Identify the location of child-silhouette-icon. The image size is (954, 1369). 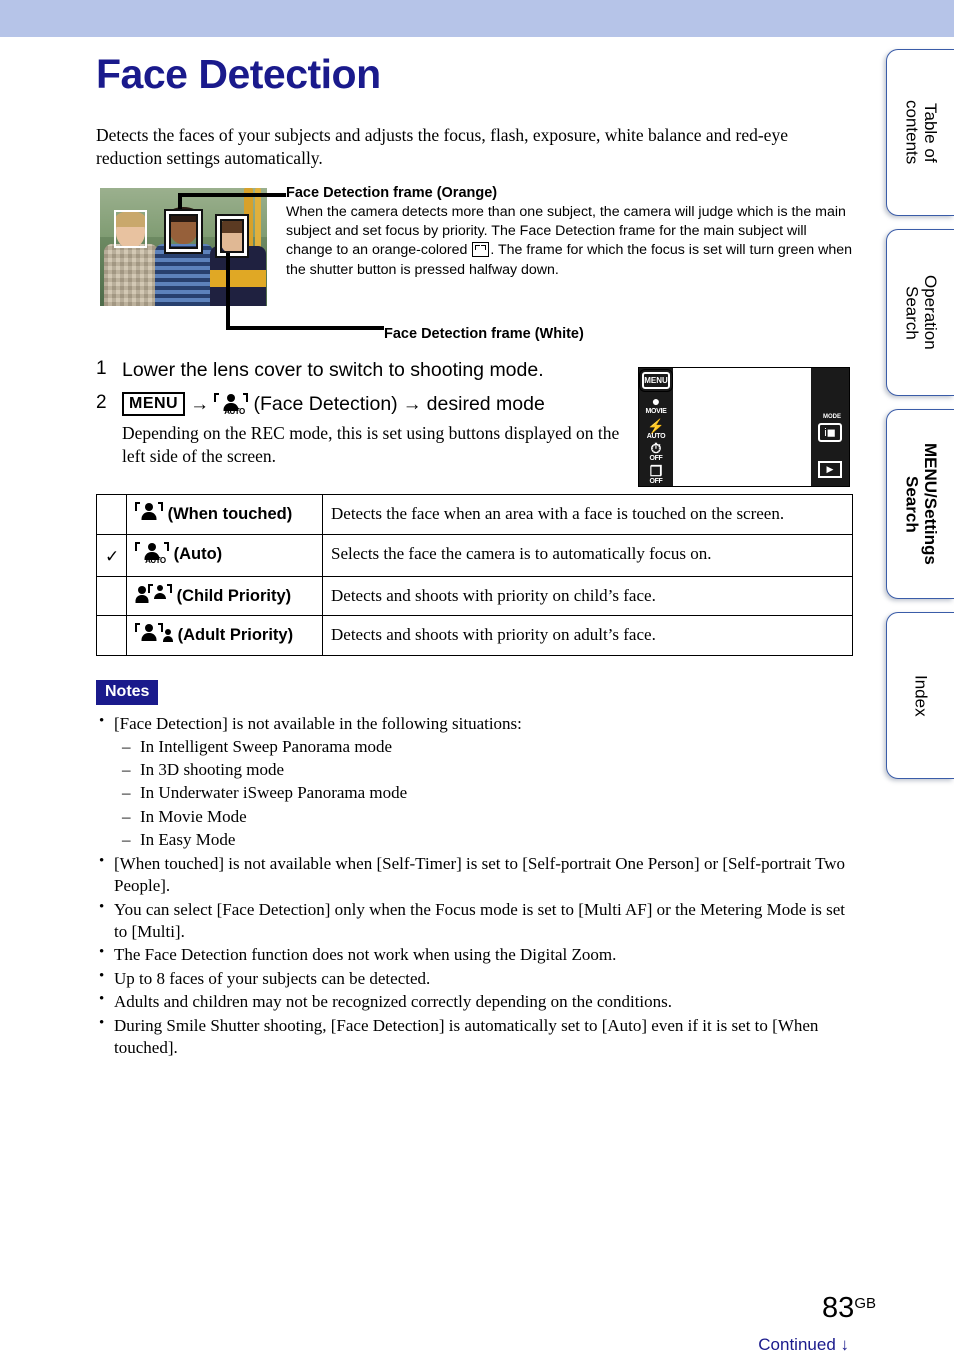
(168, 636).